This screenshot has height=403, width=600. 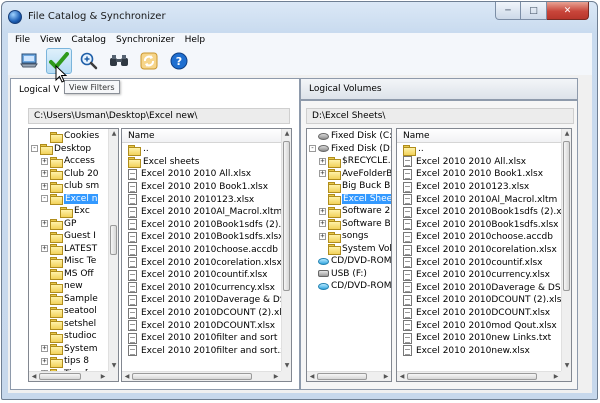 What do you see at coordinates (349, 236) in the screenshot?
I see `tree-item: + songs` at bounding box center [349, 236].